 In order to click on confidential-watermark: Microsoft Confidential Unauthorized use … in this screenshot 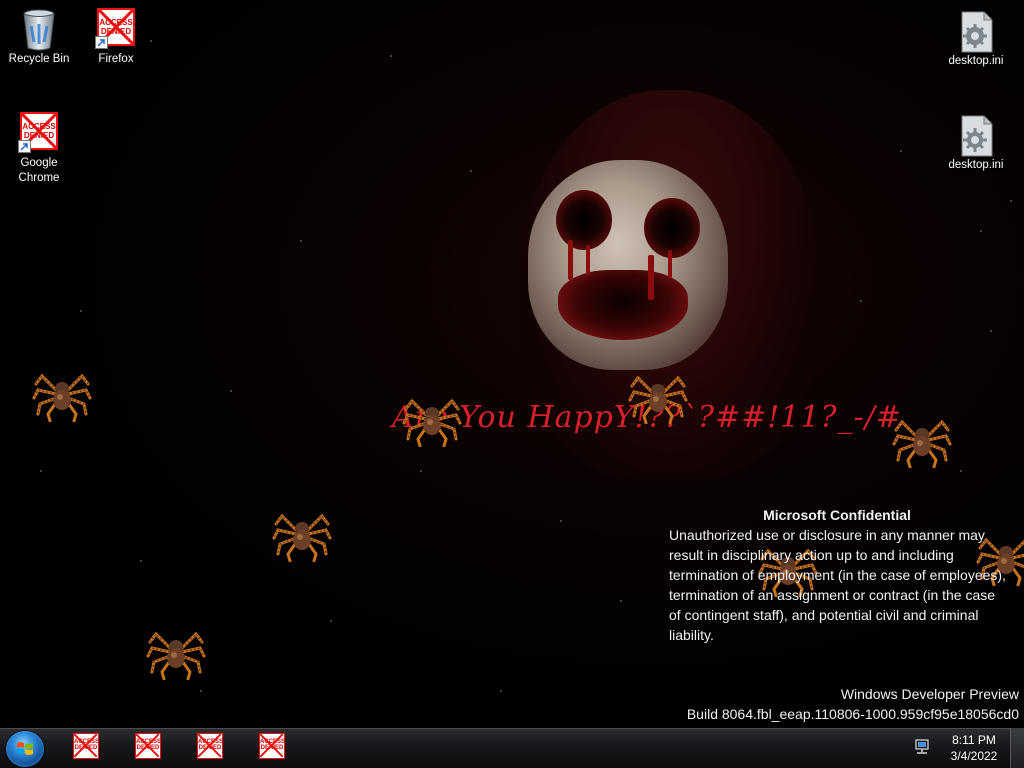, I will do `click(839, 575)`.